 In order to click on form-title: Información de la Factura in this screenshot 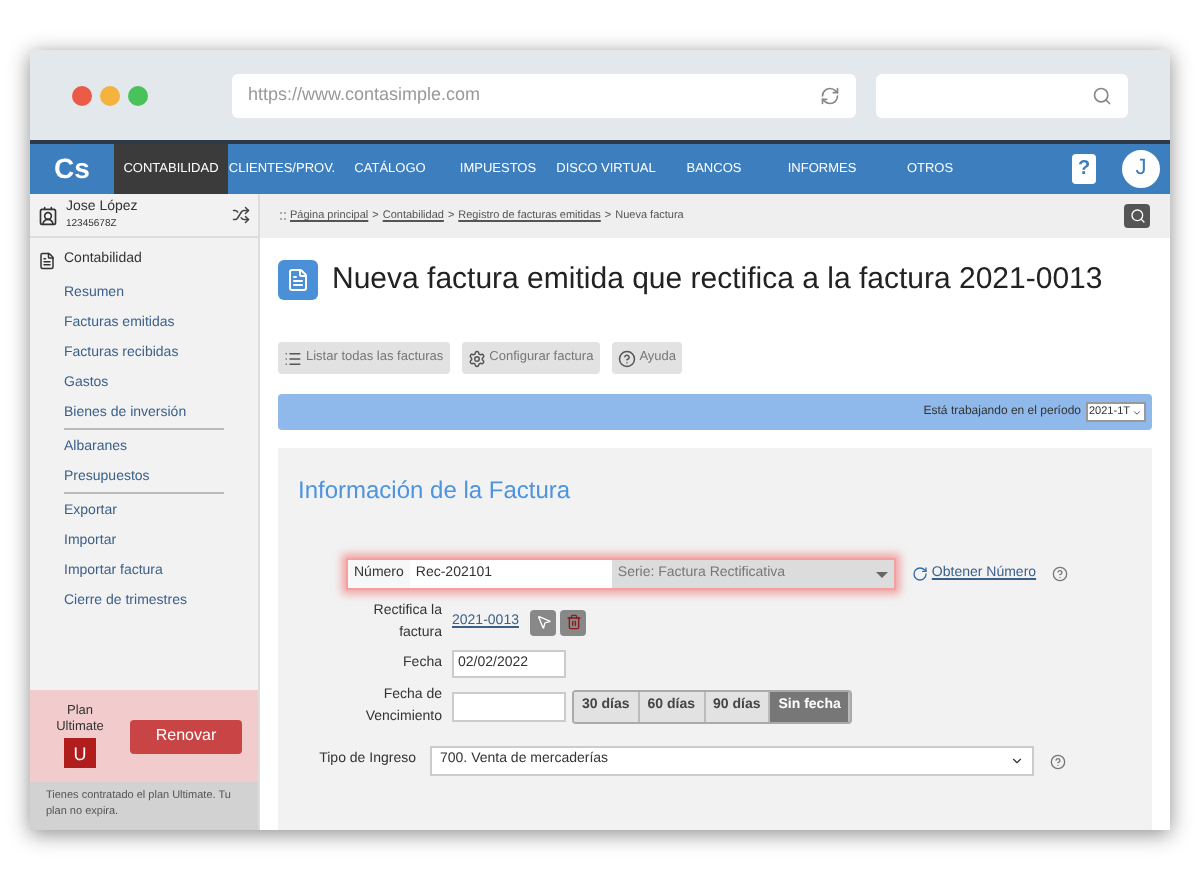, I will do `click(435, 491)`.